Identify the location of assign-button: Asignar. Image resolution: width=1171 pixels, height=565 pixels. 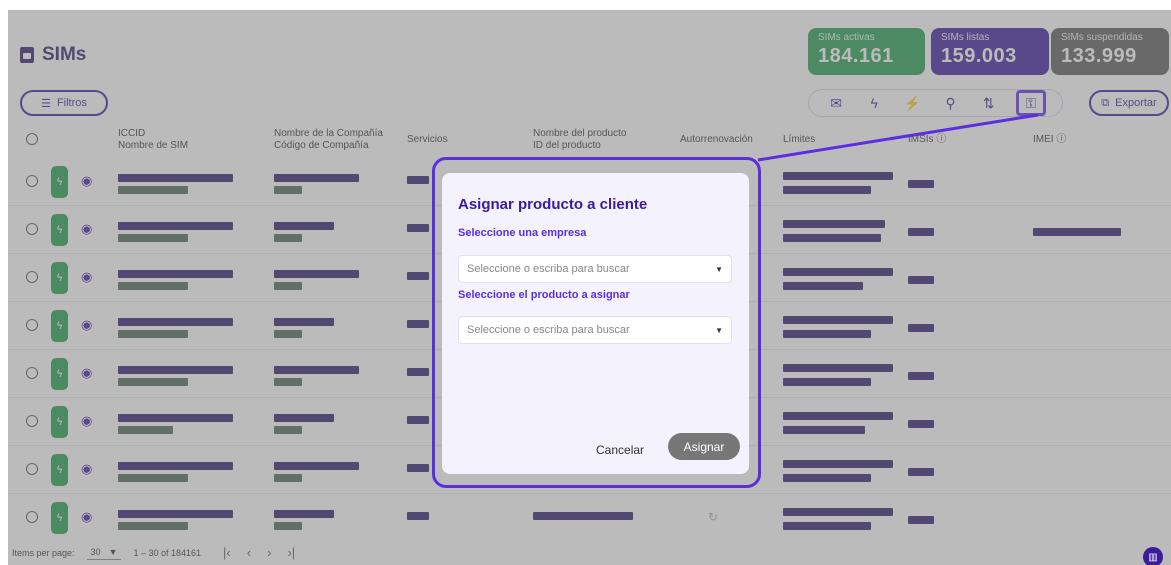
(704, 446).